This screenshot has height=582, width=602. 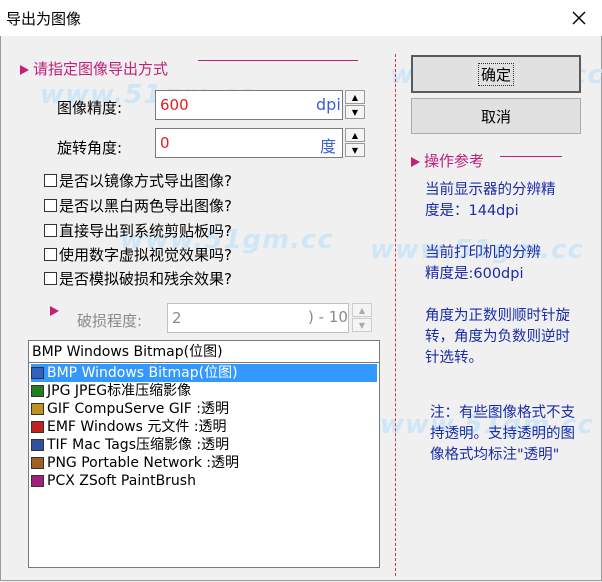 I want to click on rotation-value: 0, so click(x=165, y=143).